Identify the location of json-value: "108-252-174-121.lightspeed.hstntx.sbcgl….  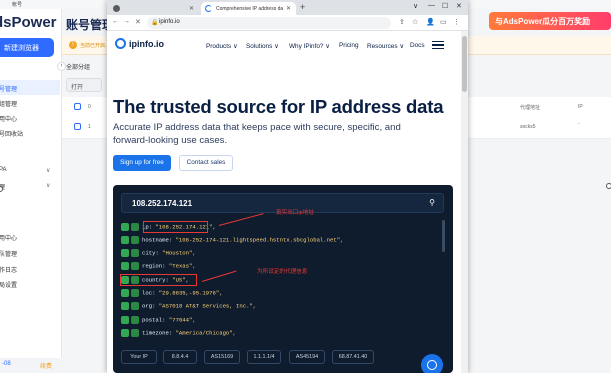
(259, 240).